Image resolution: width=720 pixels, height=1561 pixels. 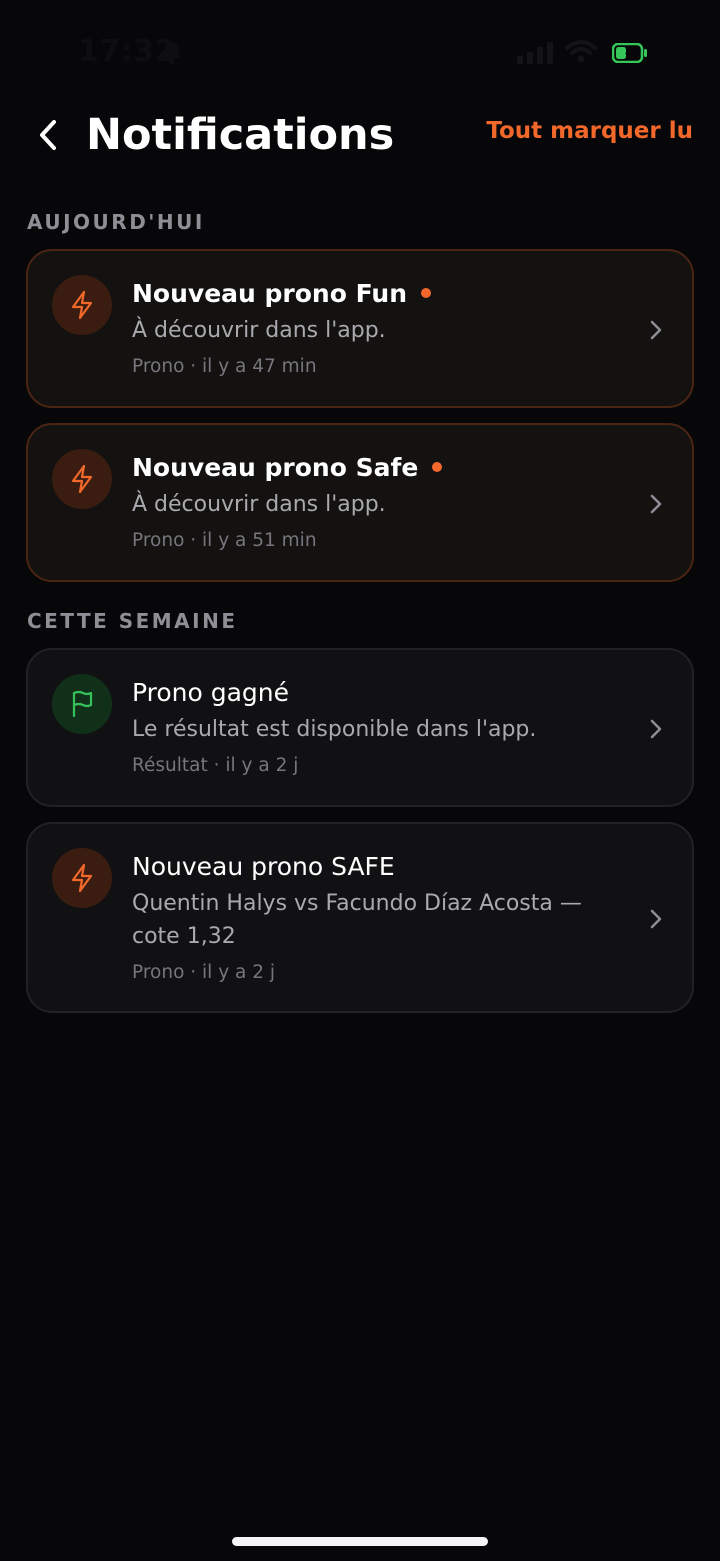 I want to click on bell-icon, so click(x=172, y=53).